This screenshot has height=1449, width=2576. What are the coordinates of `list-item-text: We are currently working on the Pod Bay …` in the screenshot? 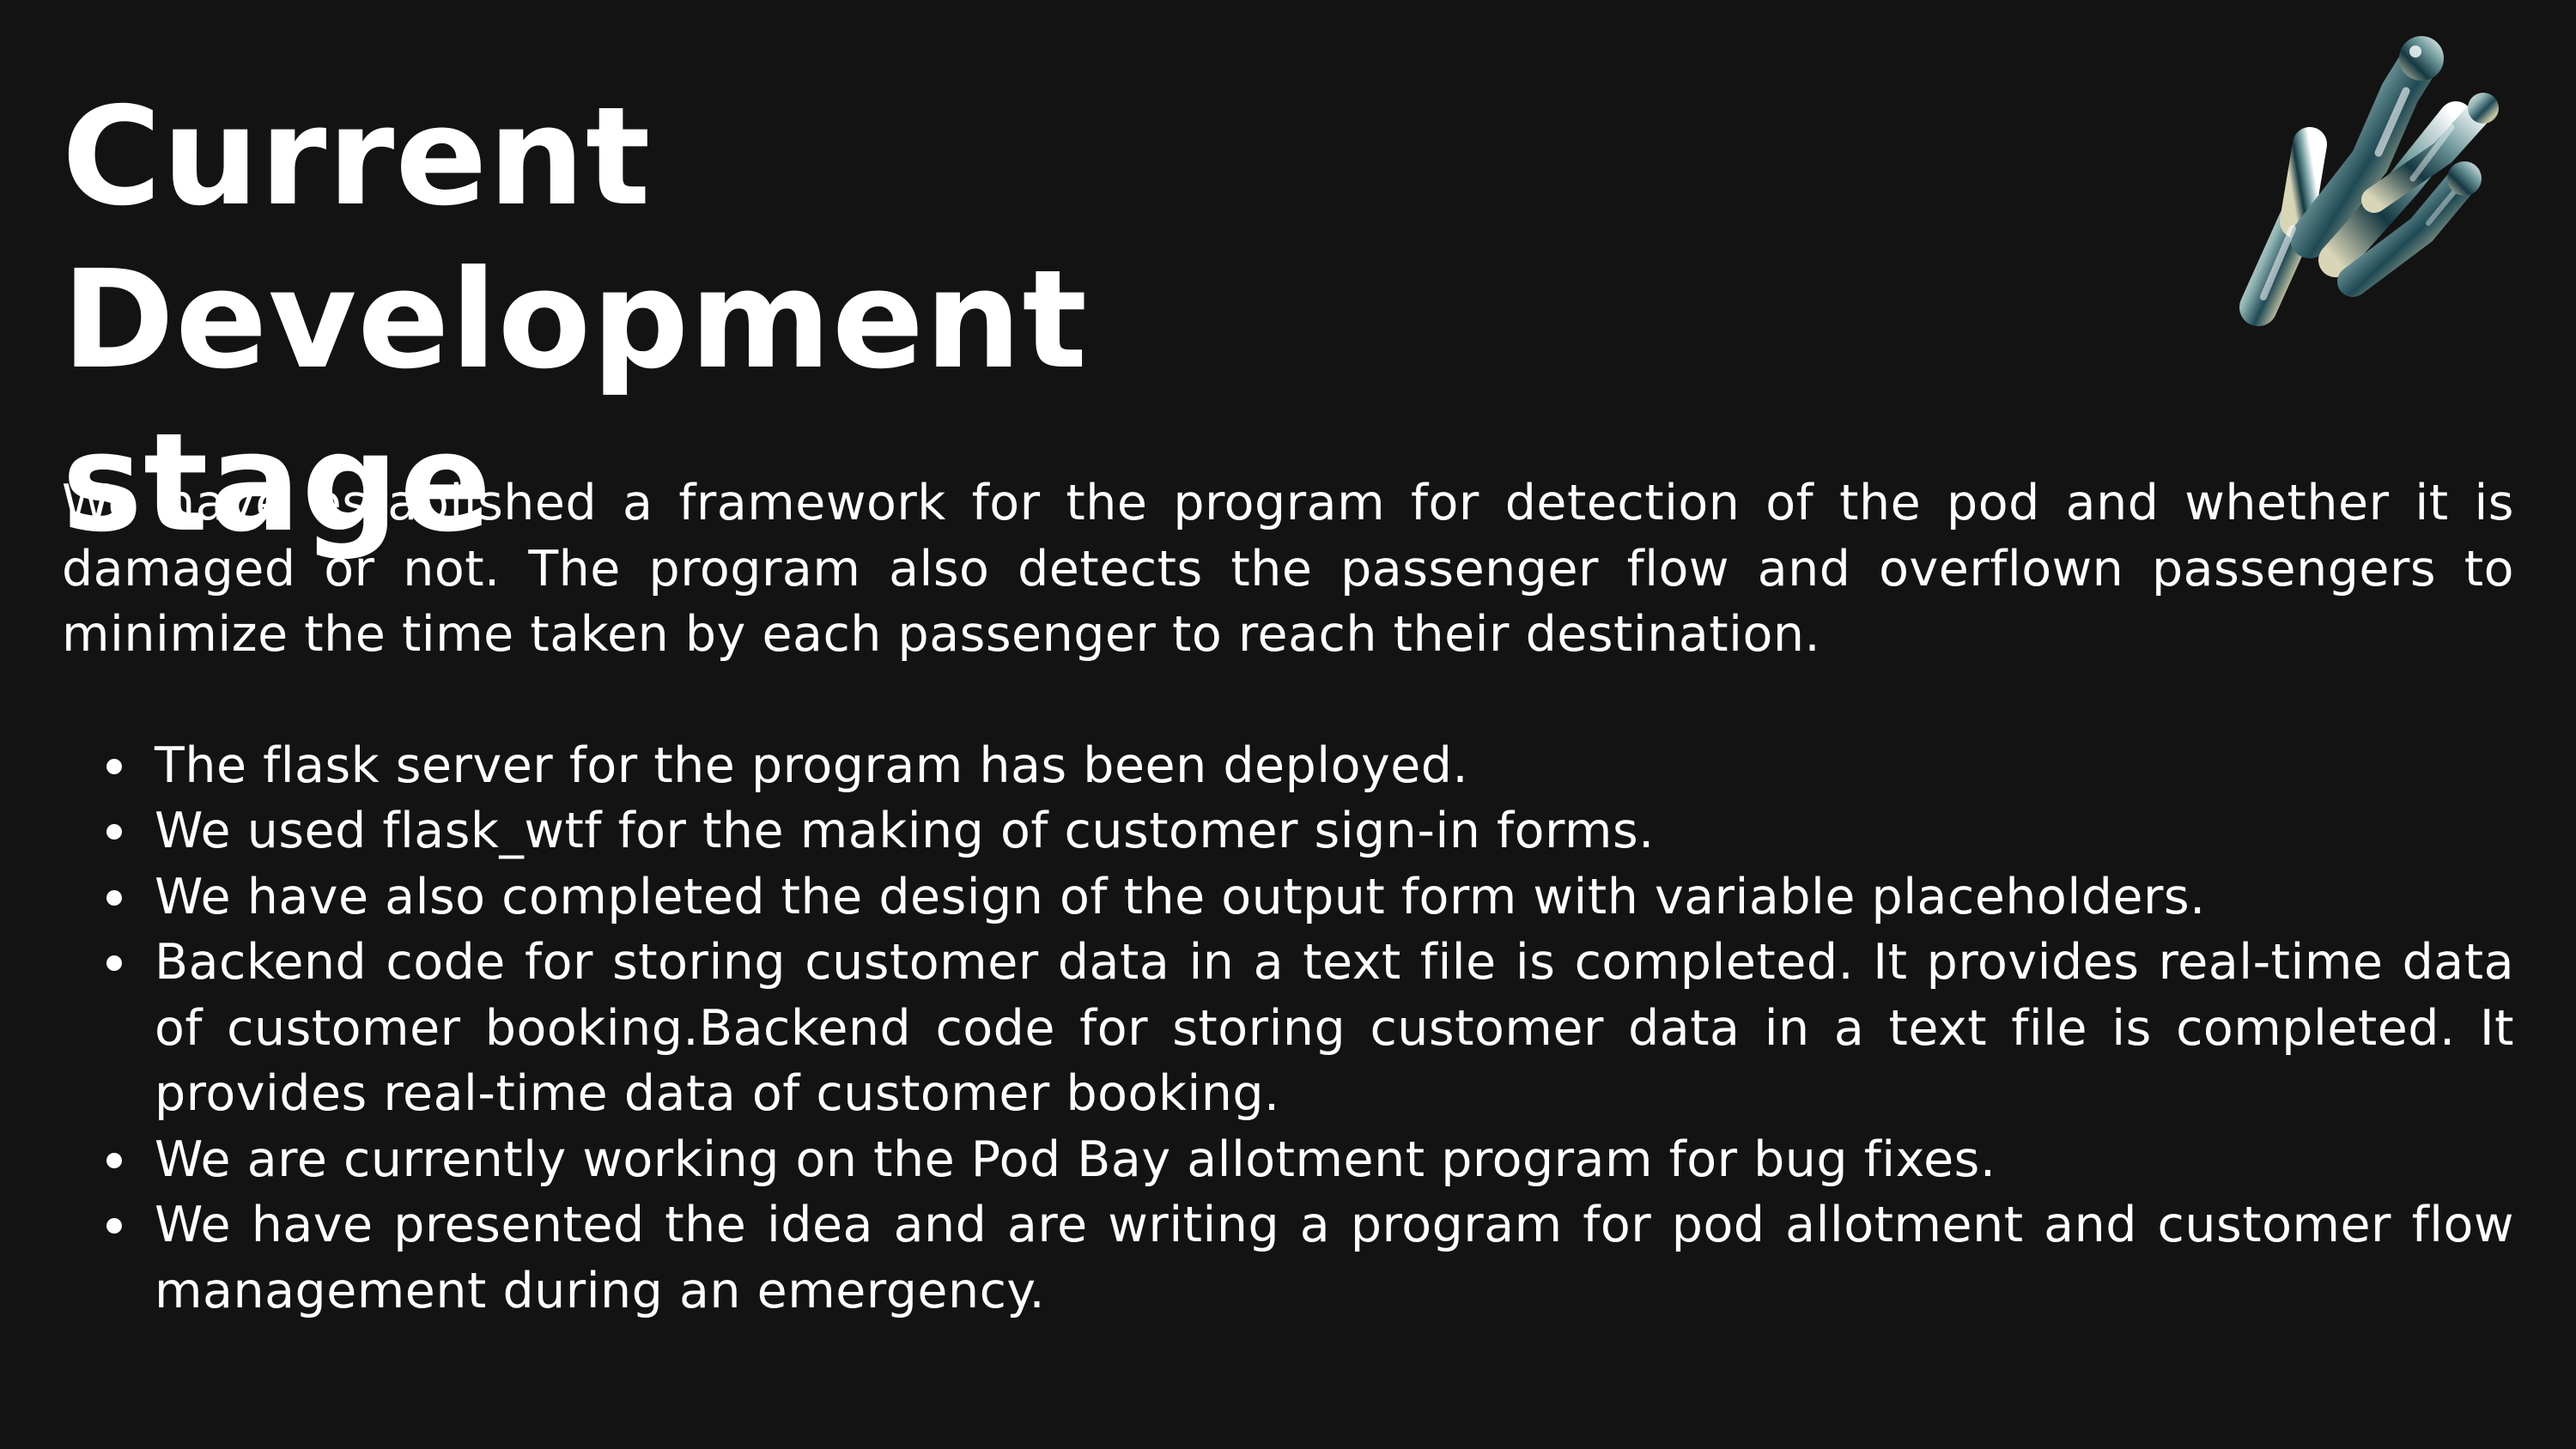 It's located at (1075, 1159).